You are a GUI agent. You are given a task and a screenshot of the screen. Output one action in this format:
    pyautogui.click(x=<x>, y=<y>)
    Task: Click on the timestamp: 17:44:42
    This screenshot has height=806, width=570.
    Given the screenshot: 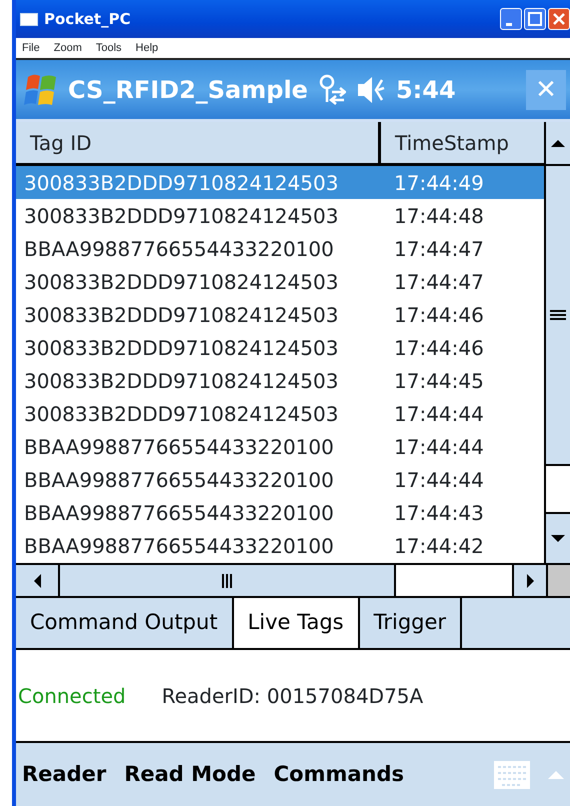 What is the action you would take?
    pyautogui.click(x=438, y=546)
    